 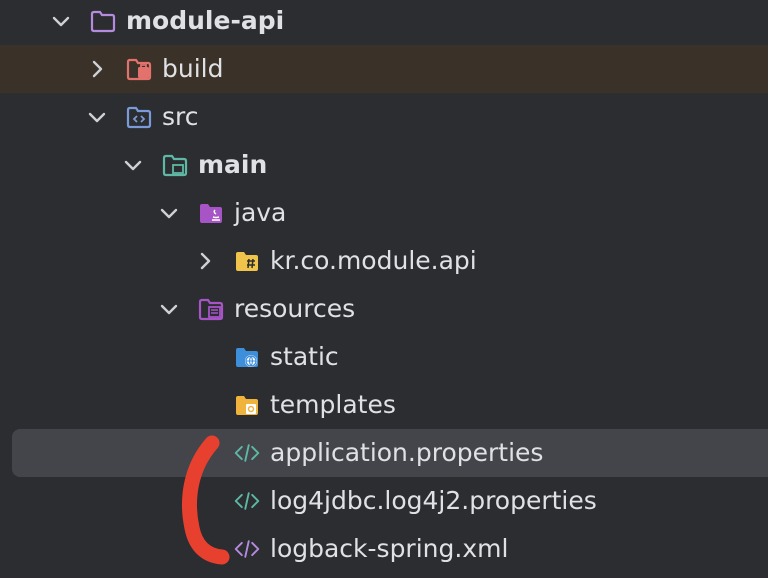 I want to click on tree-label: log4jdbc.log4j2.properties, so click(x=433, y=500).